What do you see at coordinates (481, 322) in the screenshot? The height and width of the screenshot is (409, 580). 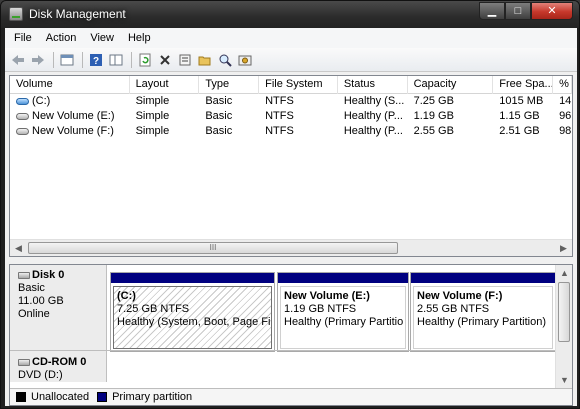 I see `partition-status: Healthy (Primary Partition)` at bounding box center [481, 322].